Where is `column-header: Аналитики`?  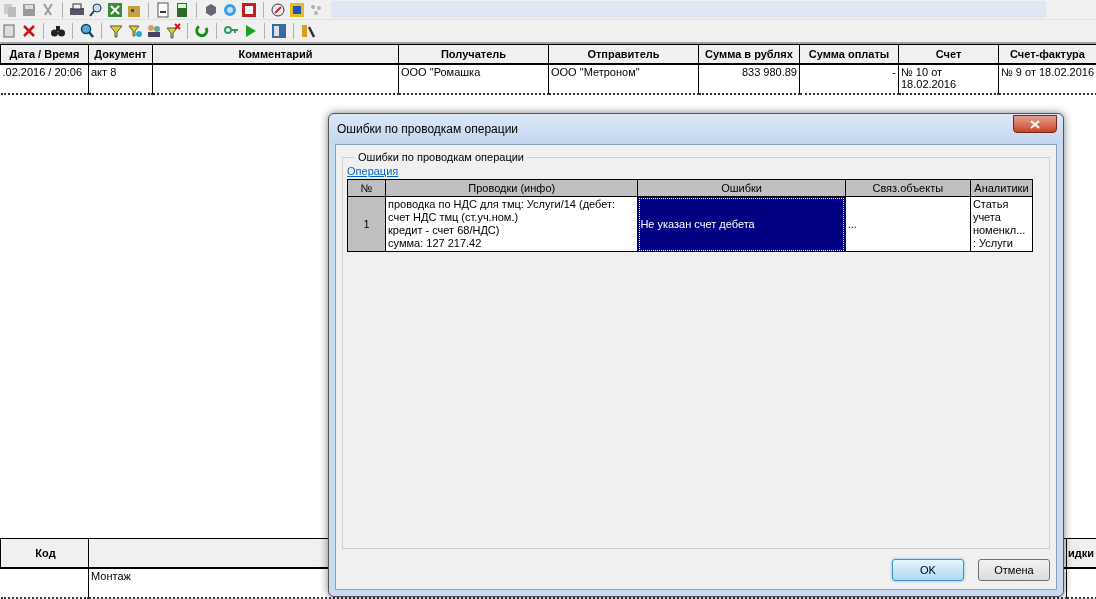
column-header: Аналитики is located at coordinates (1001, 188).